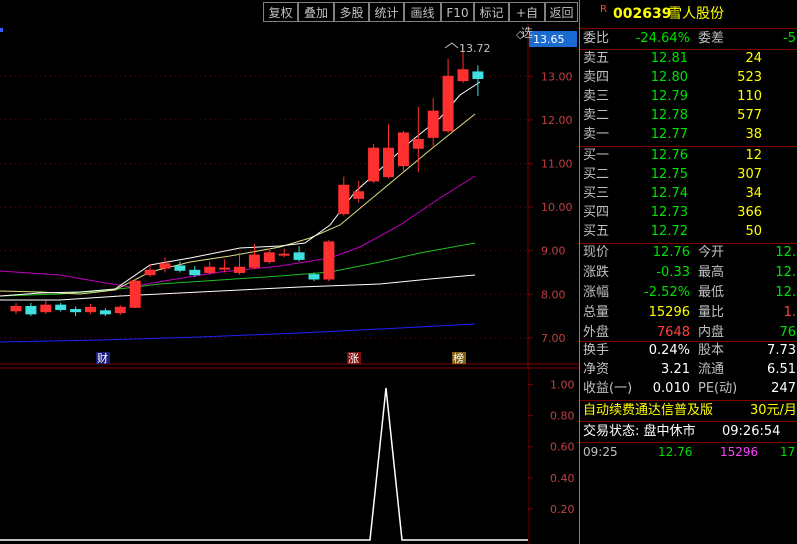 This screenshot has width=797, height=544. What do you see at coordinates (457, 12) in the screenshot?
I see `toolbar-button-5: F10` at bounding box center [457, 12].